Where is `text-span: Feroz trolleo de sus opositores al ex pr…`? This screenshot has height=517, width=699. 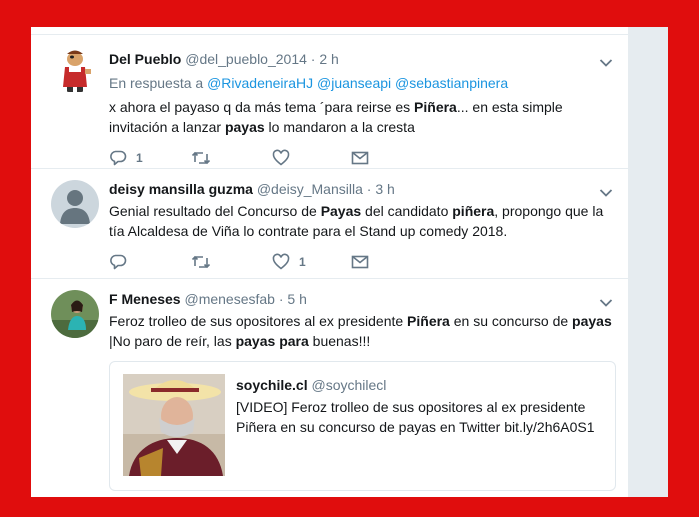 text-span: Feroz trolleo de sus opositores al ex pr… is located at coordinates (258, 321).